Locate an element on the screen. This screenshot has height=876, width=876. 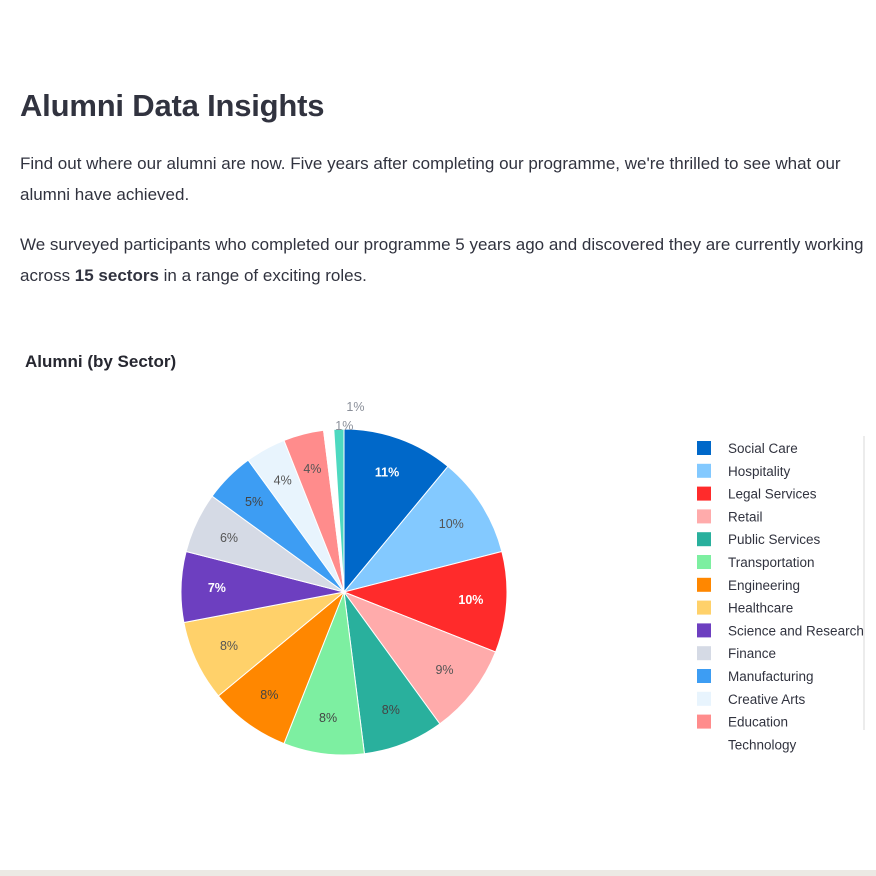
sector-count: 15 sectors is located at coordinates (116, 275).